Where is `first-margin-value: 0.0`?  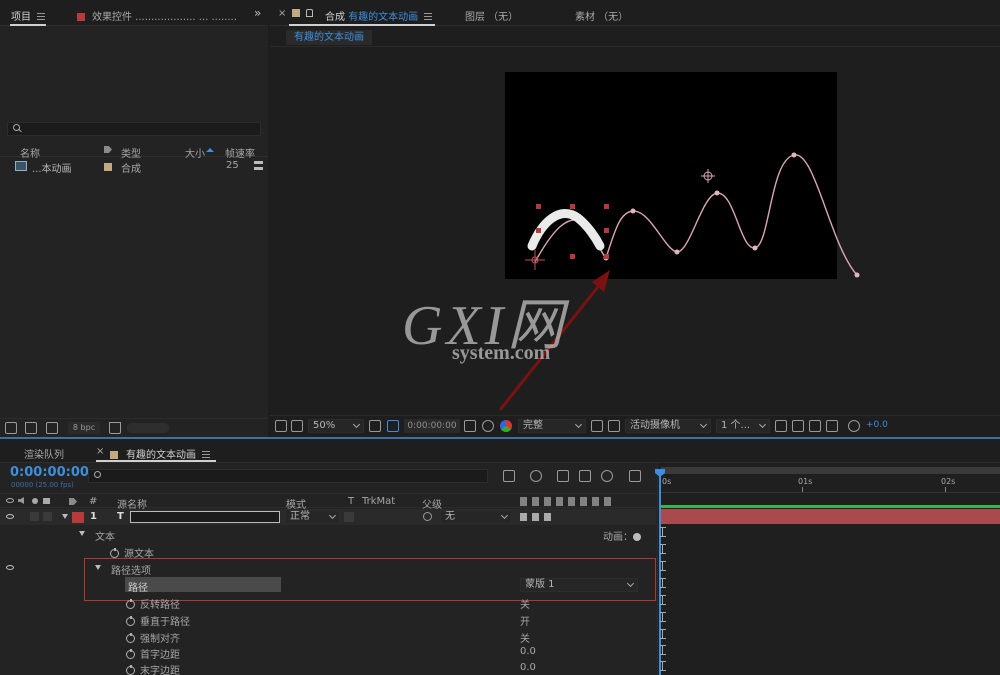 first-margin-value: 0.0 is located at coordinates (528, 651).